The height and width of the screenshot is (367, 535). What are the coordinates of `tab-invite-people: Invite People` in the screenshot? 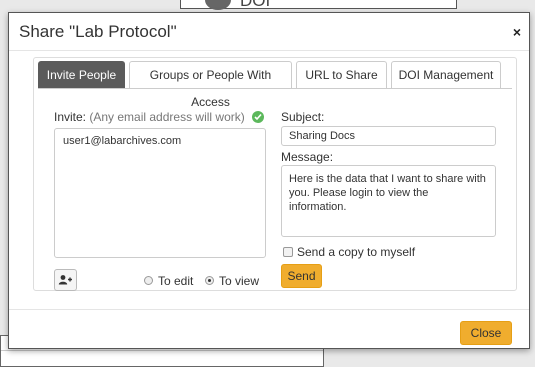 It's located at (81, 74).